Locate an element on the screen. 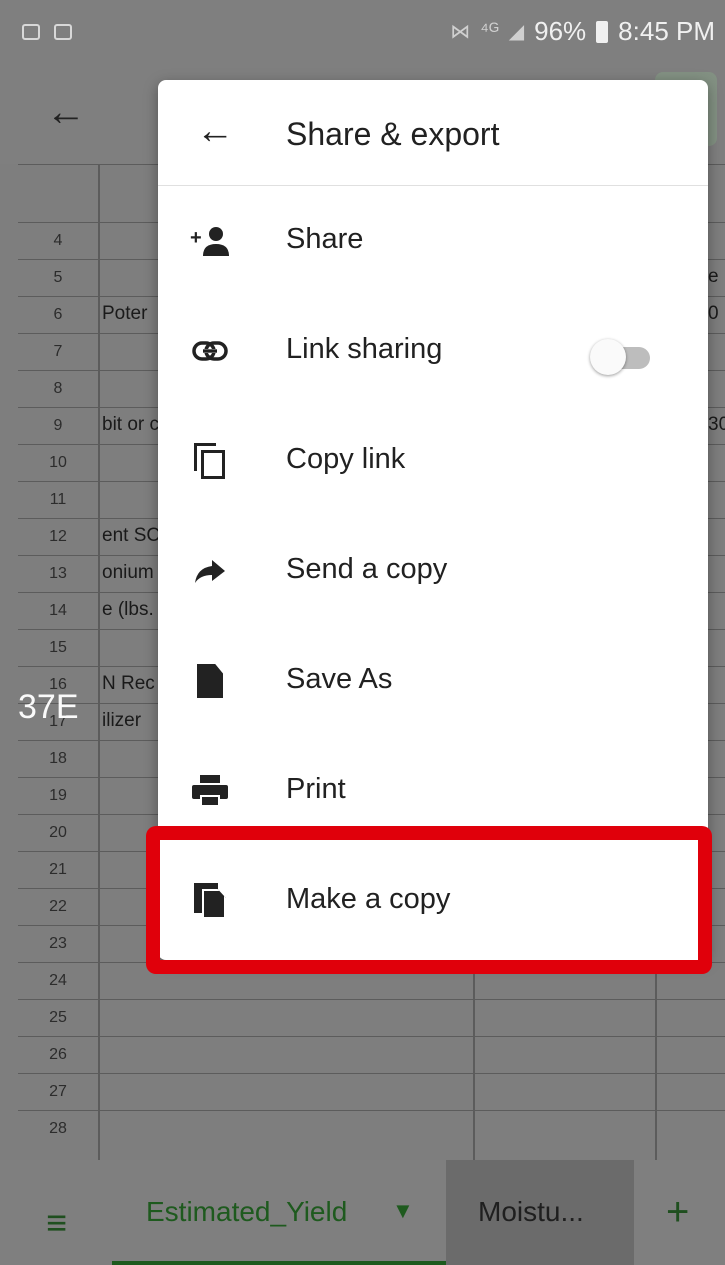 This screenshot has height=1265, width=725. notification-icons is located at coordinates (47, 32).